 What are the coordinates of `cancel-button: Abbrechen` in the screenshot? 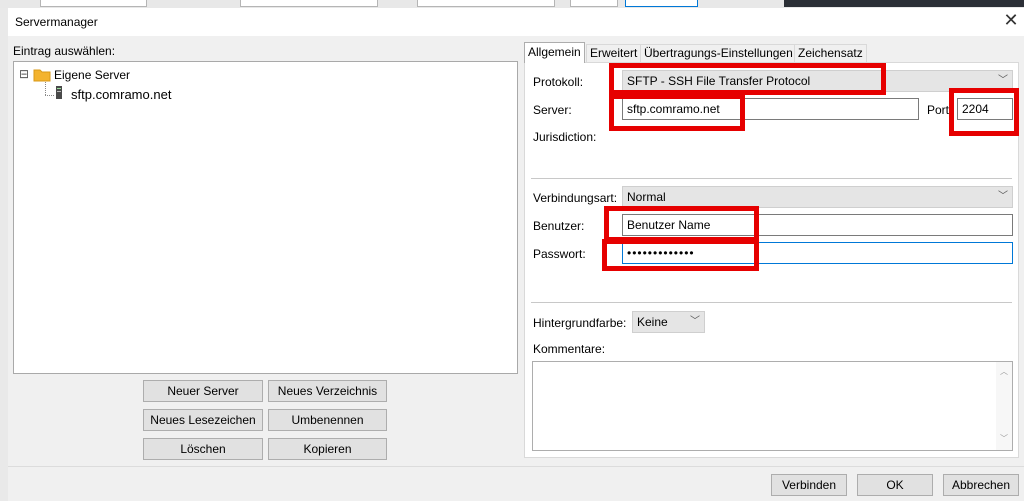 It's located at (981, 485).